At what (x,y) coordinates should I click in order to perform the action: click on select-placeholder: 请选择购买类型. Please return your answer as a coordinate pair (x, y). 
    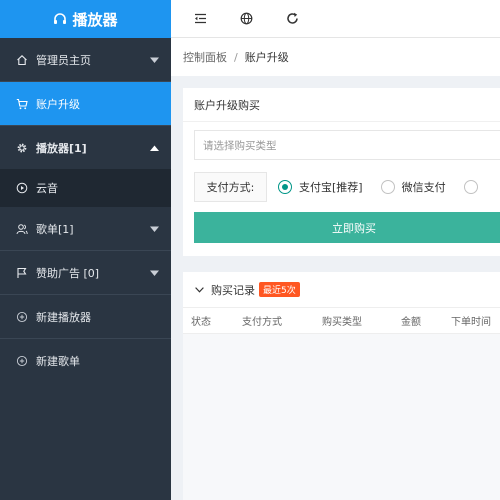
    Looking at the image, I should click on (240, 145).